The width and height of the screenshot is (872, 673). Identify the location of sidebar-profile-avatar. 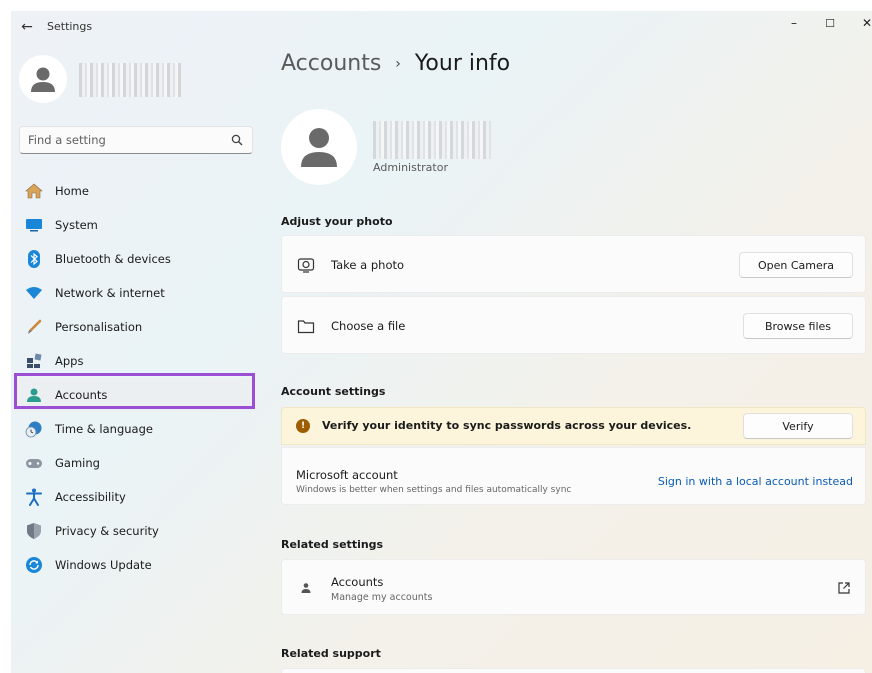
(43, 79).